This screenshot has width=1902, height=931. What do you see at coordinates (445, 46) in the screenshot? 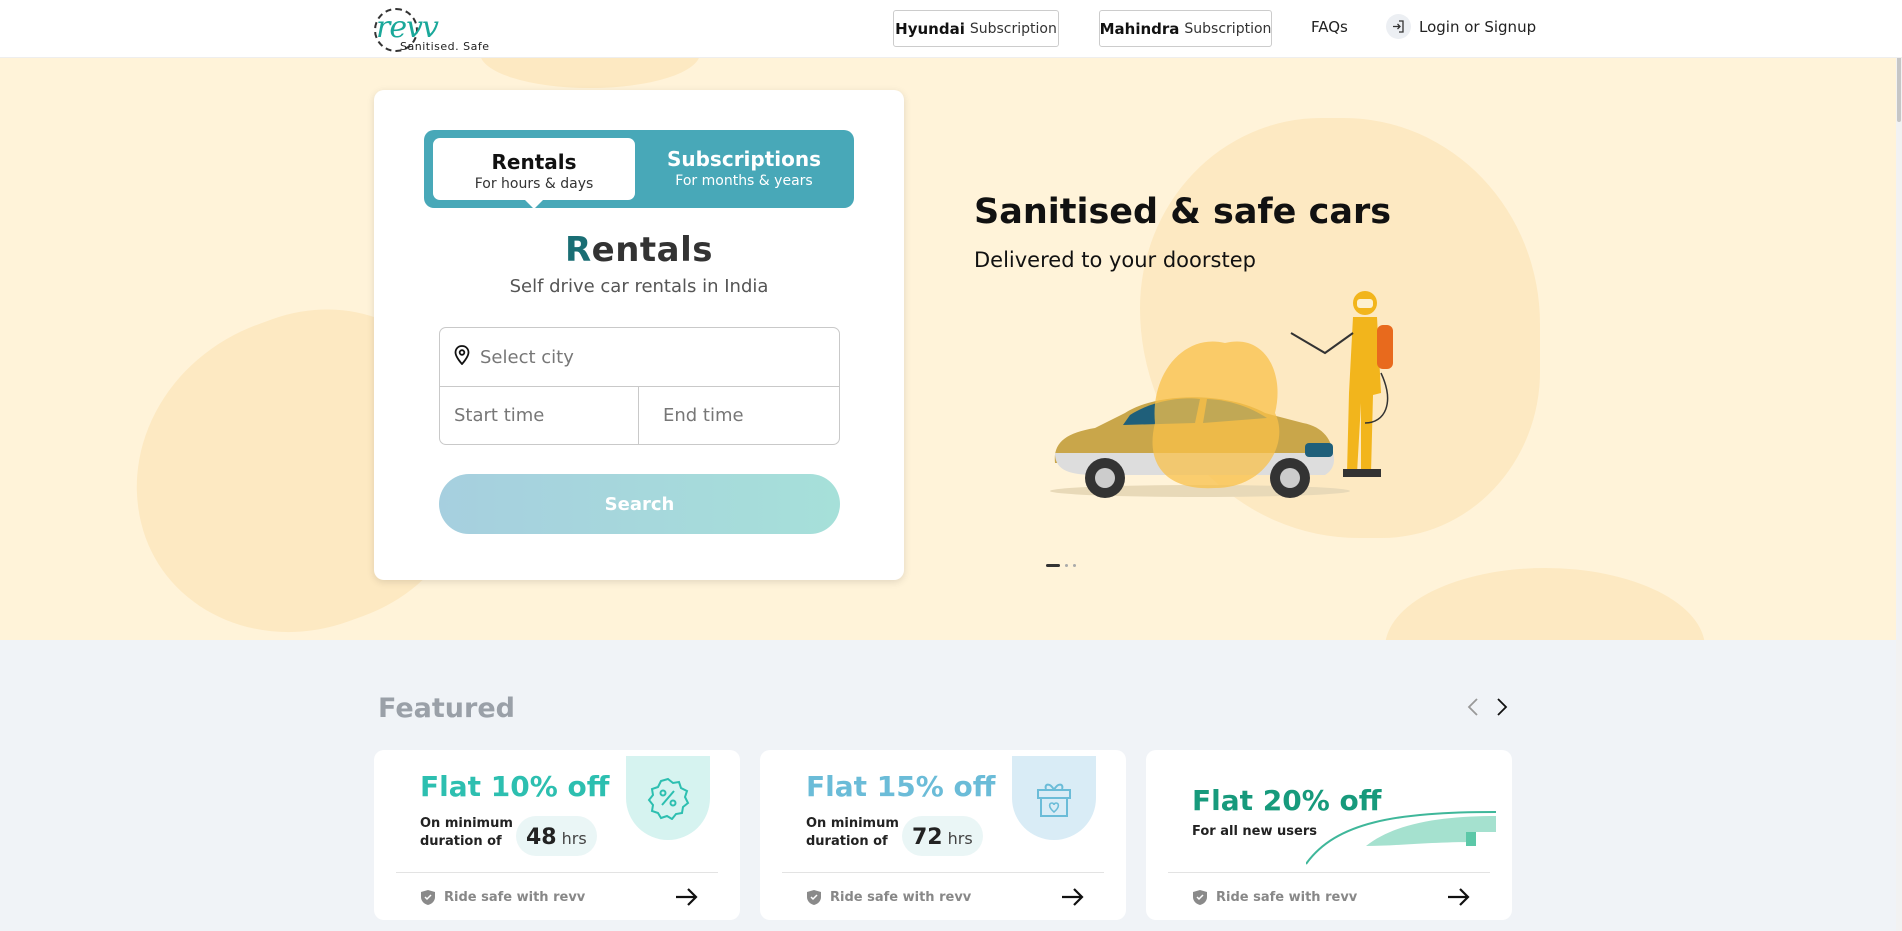
I see `logo-tagline: Sanitised. Safe` at bounding box center [445, 46].